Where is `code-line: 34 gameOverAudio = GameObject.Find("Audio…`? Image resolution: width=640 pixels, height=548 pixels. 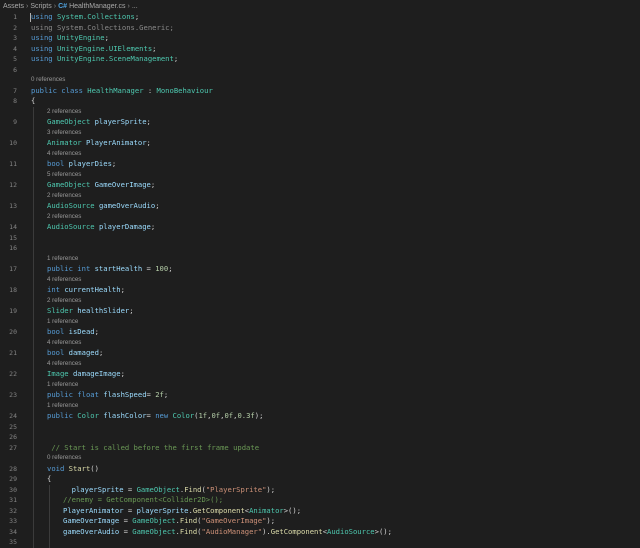
code-line: 34 gameOverAudio = GameObject.Find("Audio… is located at coordinates (320, 532).